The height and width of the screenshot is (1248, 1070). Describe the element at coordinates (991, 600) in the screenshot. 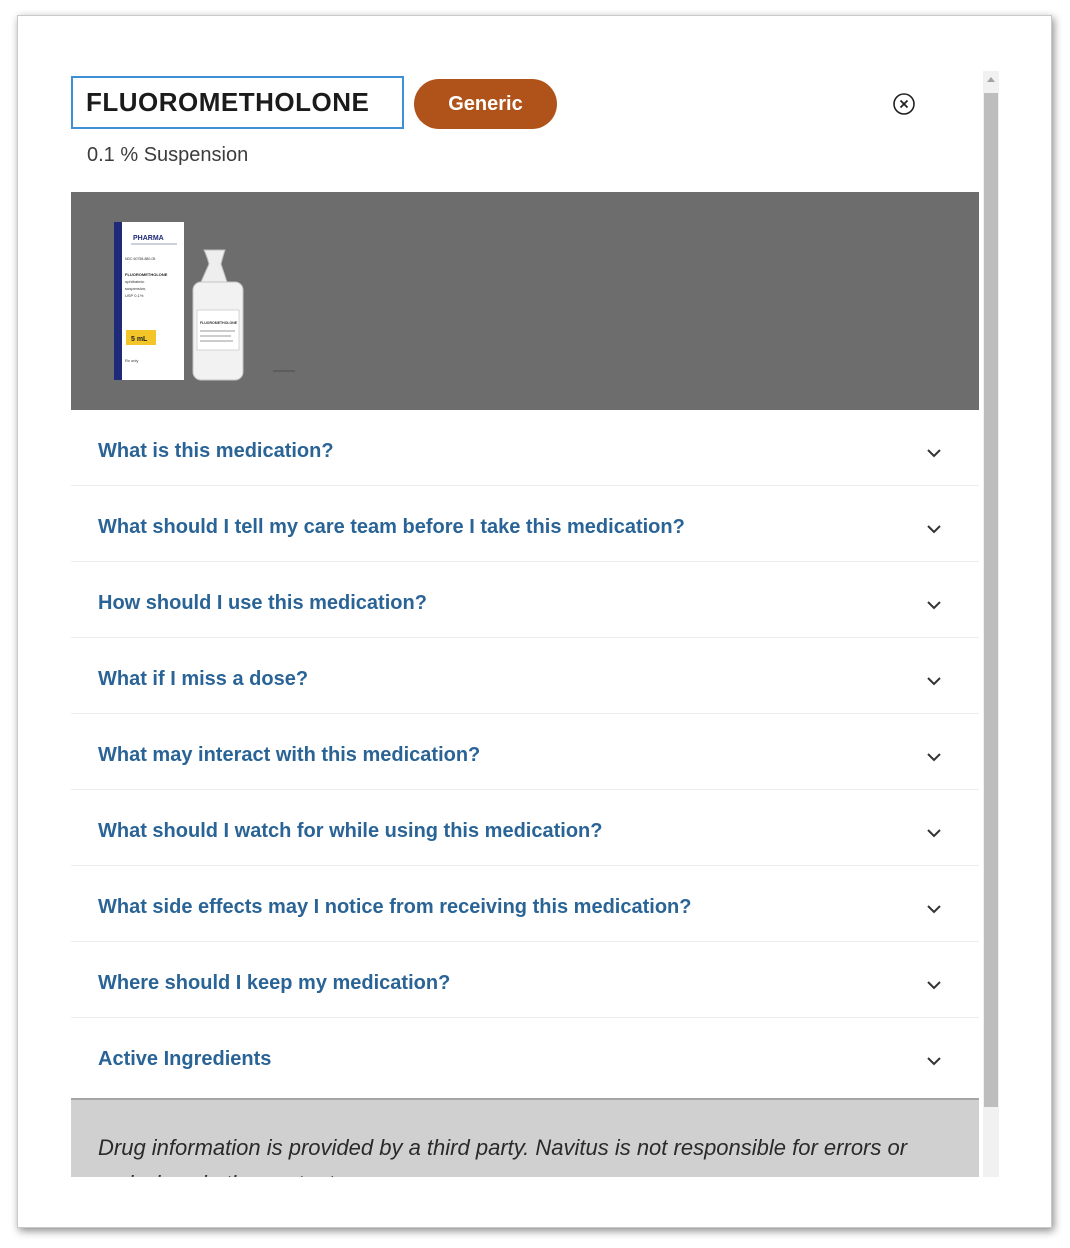

I see `scrollbar-thumb` at that location.